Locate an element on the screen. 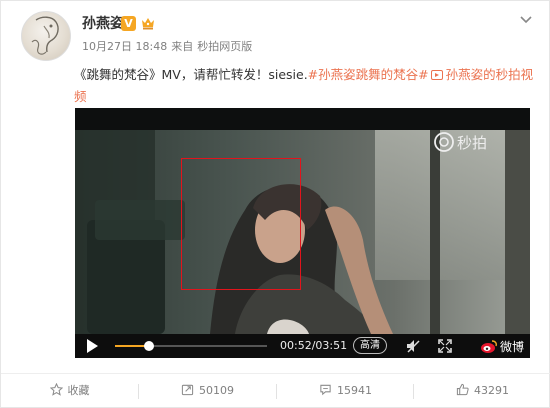 The width and height of the screenshot is (550, 408). action-bar: 收藏 50109 15941 43291 is located at coordinates (275, 390).